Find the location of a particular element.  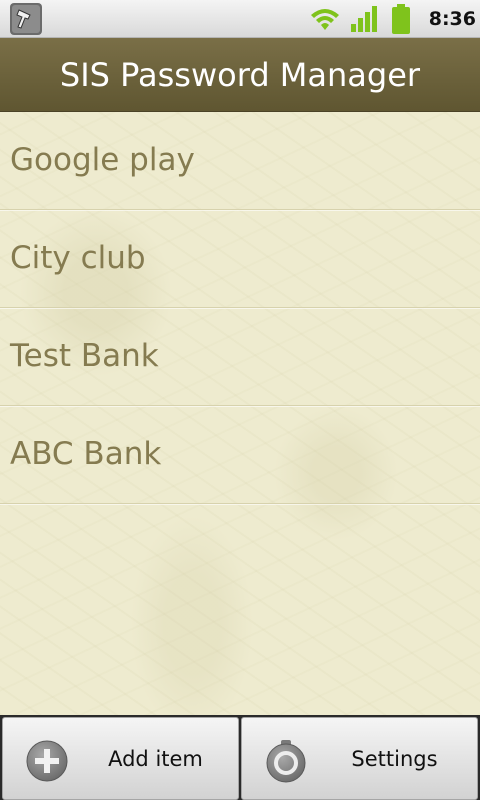

gear-icon is located at coordinates (286, 761).